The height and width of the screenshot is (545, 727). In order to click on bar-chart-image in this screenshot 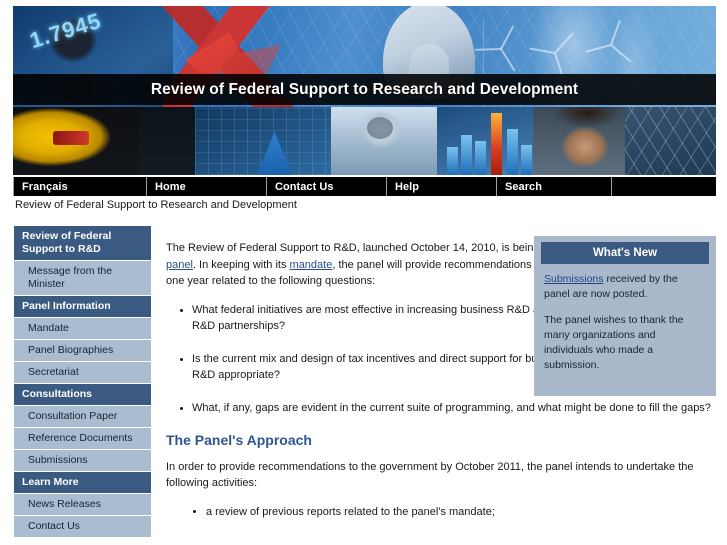, I will do `click(489, 141)`.